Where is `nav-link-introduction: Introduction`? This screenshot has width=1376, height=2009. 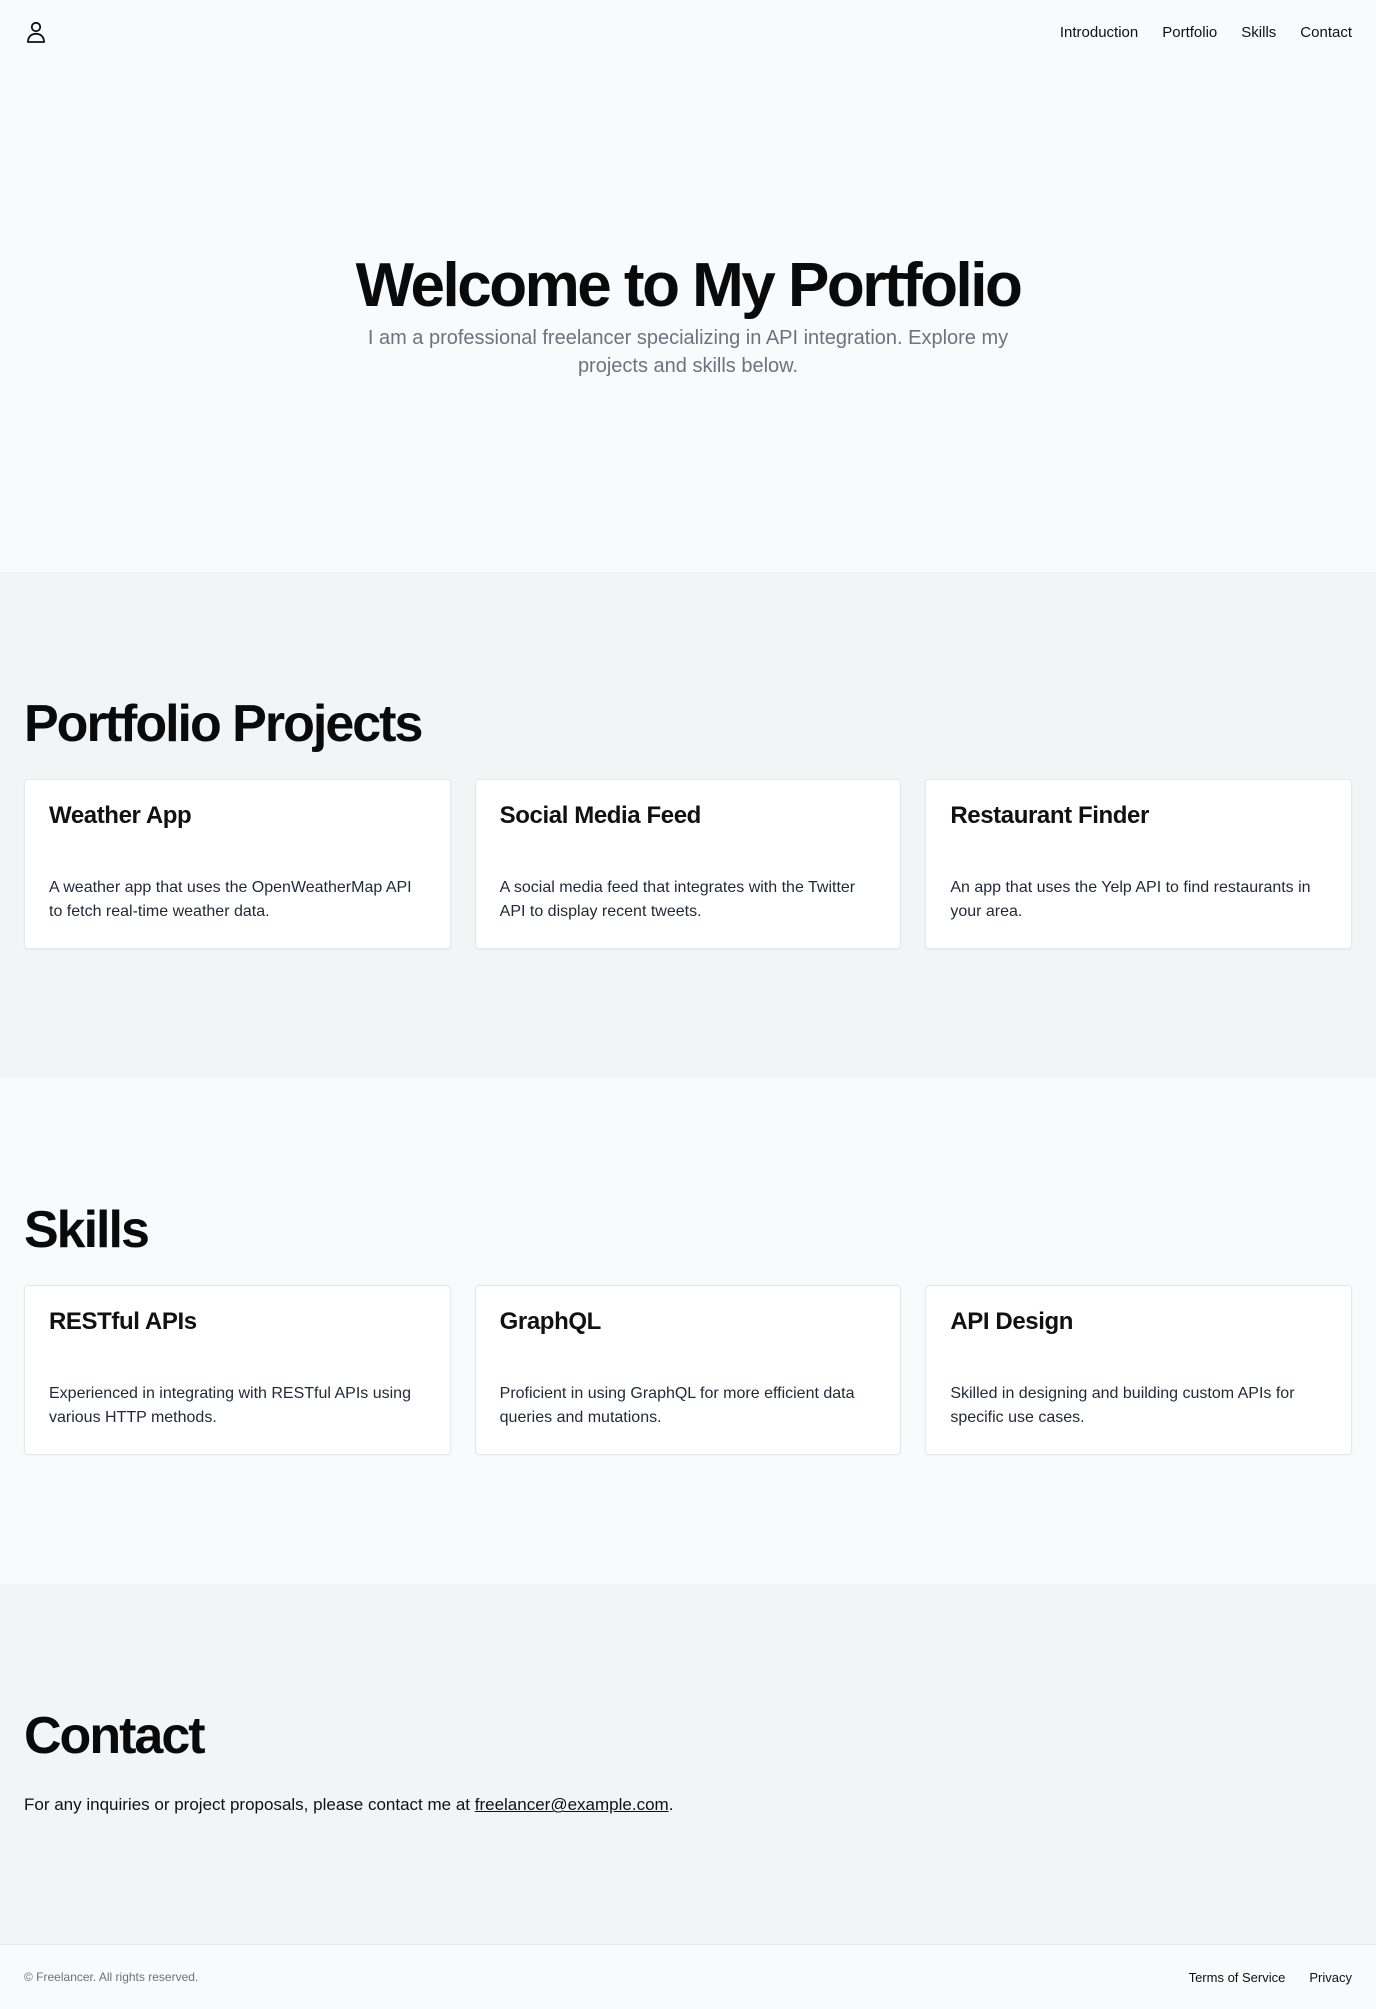
nav-link-introduction: Introduction is located at coordinates (1099, 32).